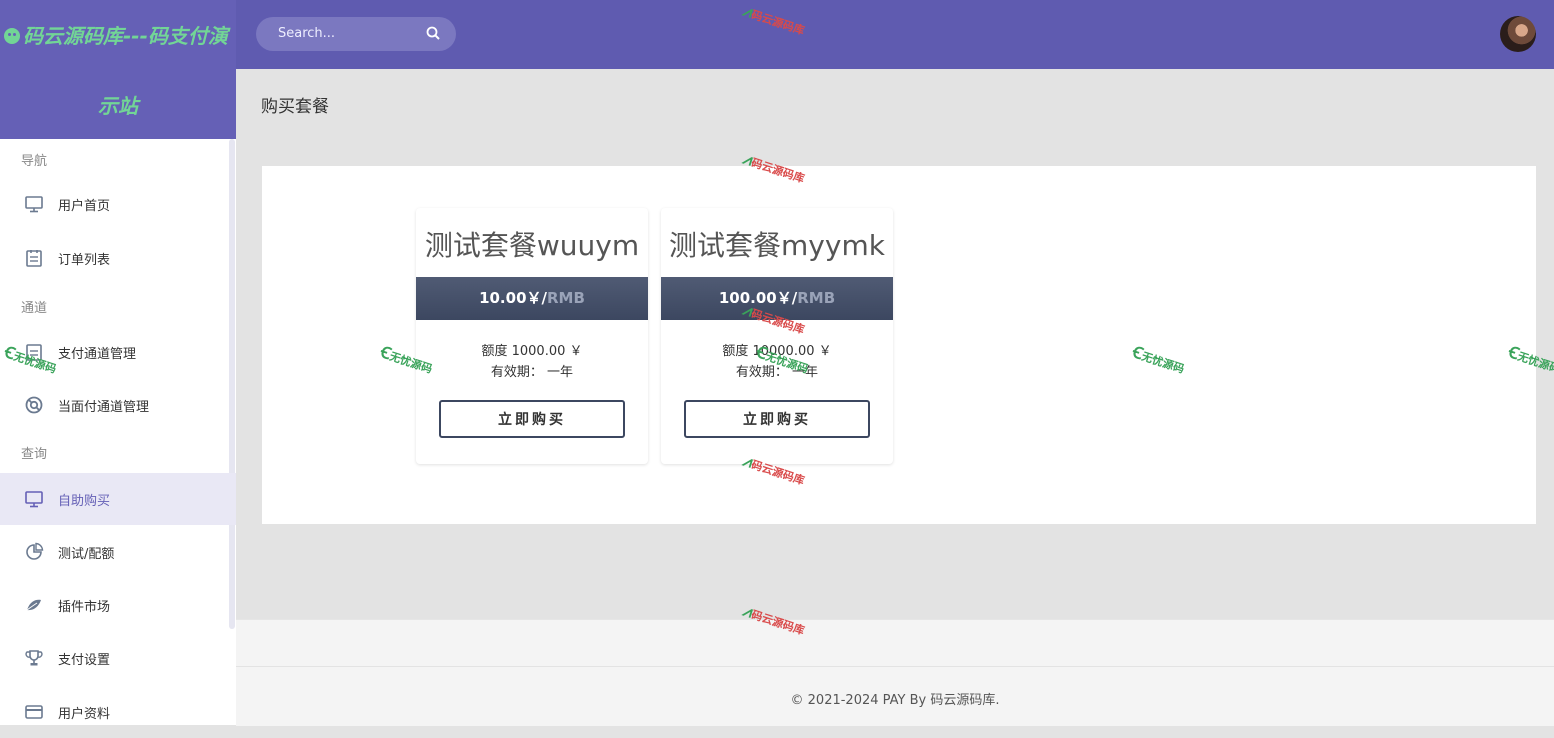 Image resolution: width=1554 pixels, height=738 pixels. Describe the element at coordinates (532, 351) in the screenshot. I see `package-quota: 额度 1000.00 ￥` at that location.